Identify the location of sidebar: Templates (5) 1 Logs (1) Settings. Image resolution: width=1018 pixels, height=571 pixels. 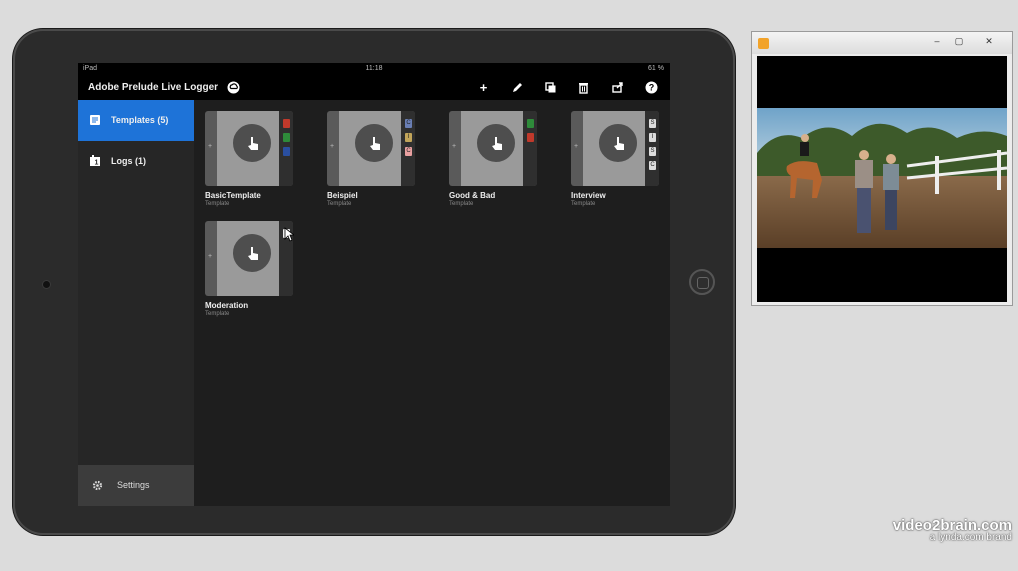
(136, 303).